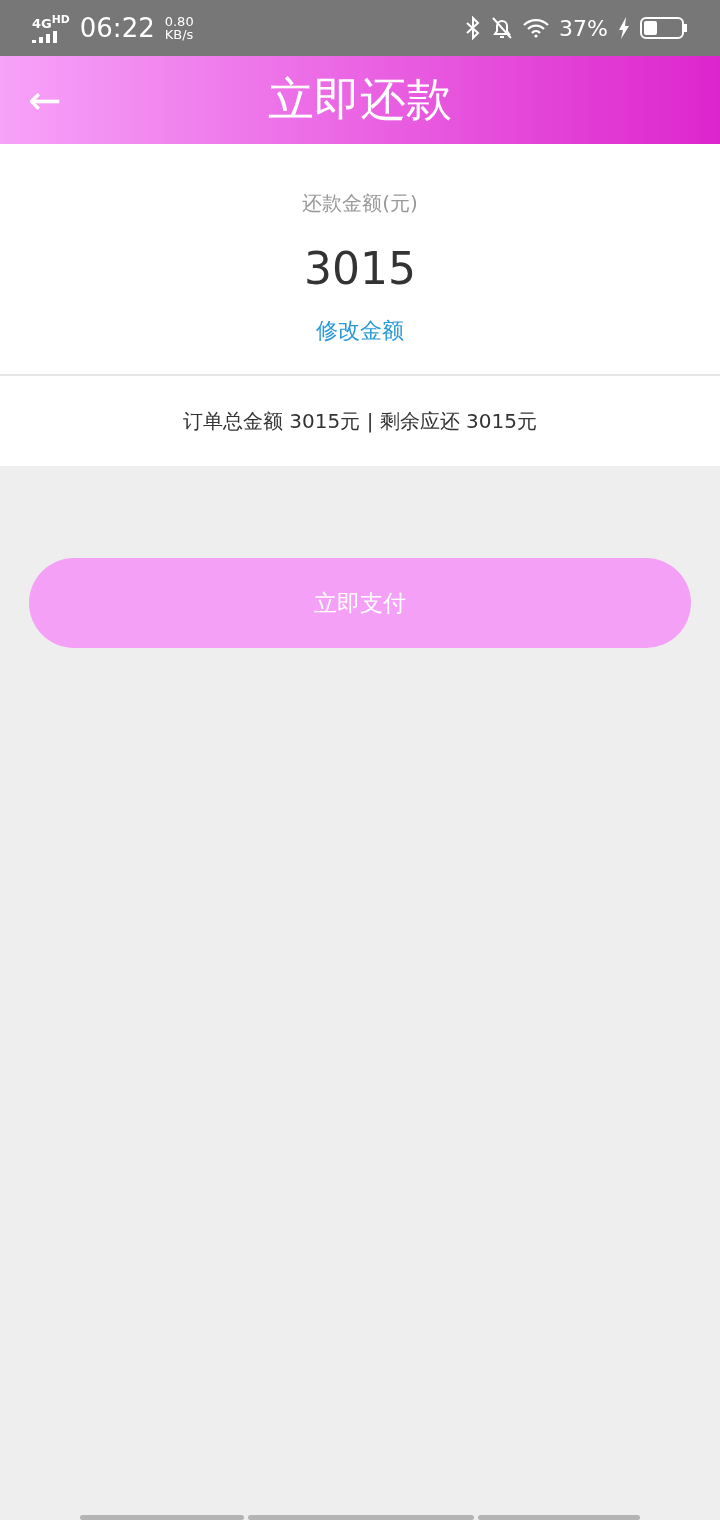 The height and width of the screenshot is (1520, 720). I want to click on amount-value: 3015, so click(360, 268).